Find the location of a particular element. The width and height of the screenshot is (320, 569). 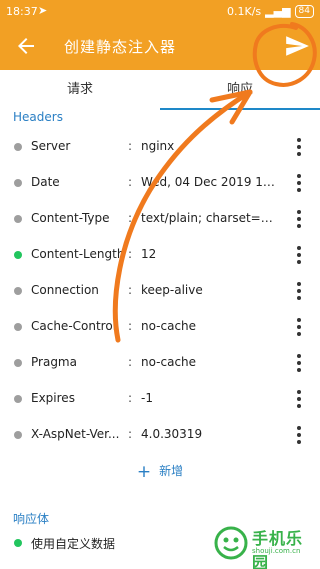

tab-bar: 请求 响应 is located at coordinates (160, 90).